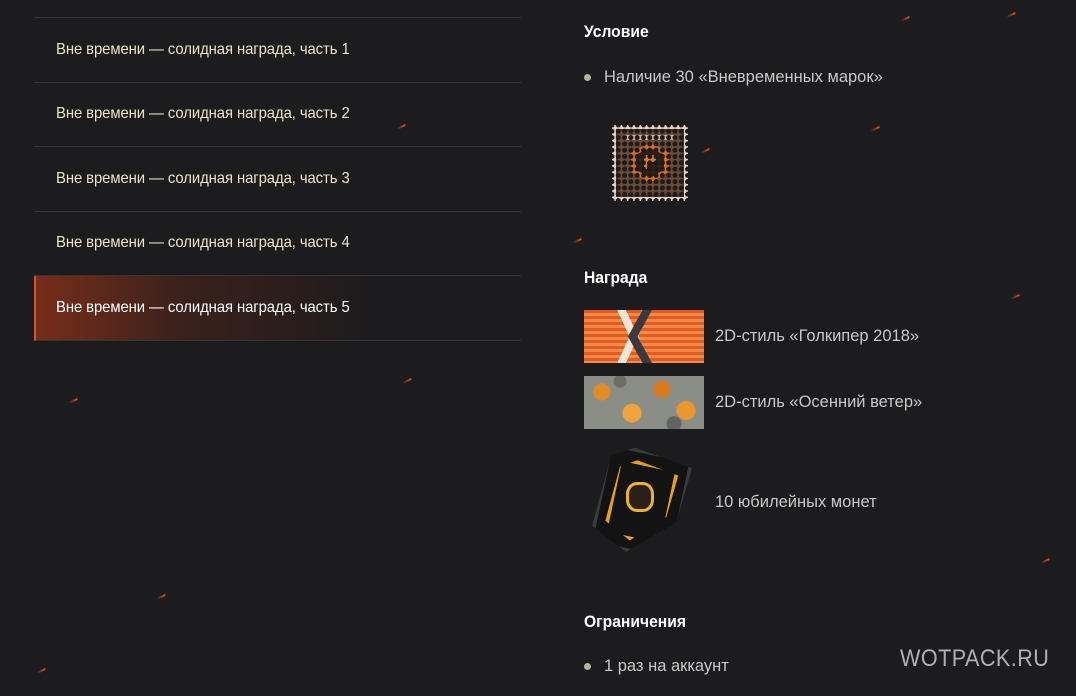  Describe the element at coordinates (203, 243) in the screenshot. I see `quest-item-label: Вне времени — солидная награда, часть 4` at that location.